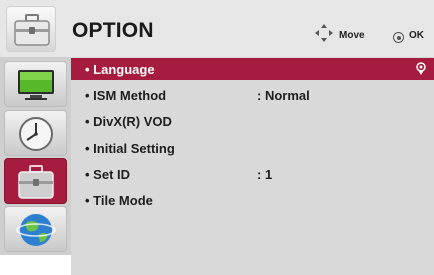 The height and width of the screenshot is (275, 434). I want to click on hint-ok-label: OK, so click(416, 35).